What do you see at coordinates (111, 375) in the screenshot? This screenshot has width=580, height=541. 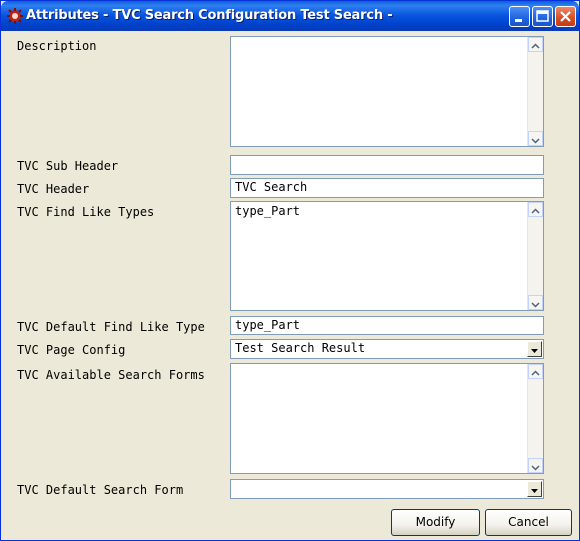 I see `available-search-forms-label: TVC Available Search Forms` at bounding box center [111, 375].